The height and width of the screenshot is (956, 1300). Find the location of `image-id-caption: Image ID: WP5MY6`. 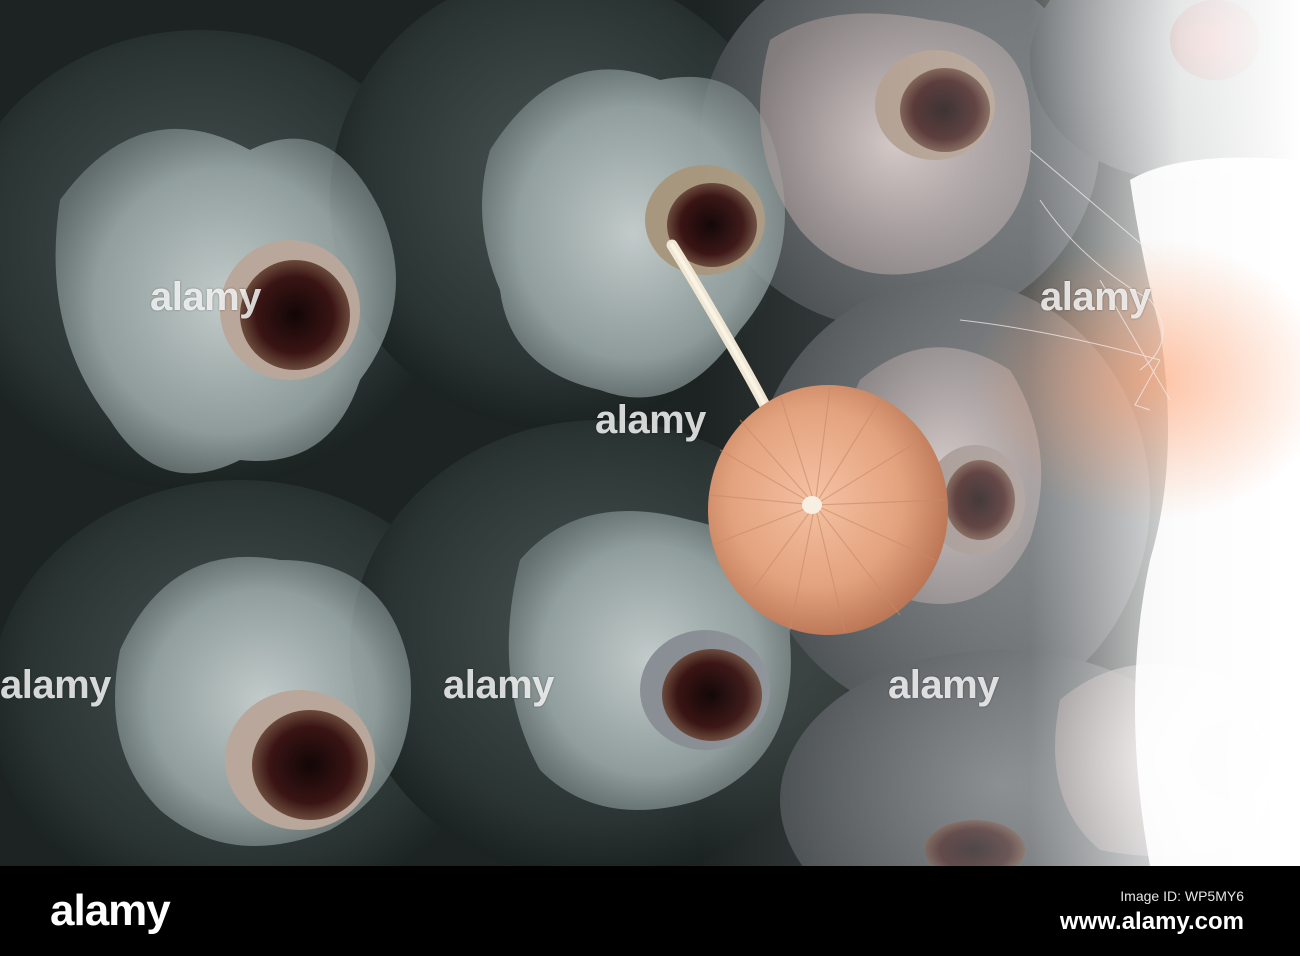

image-id-caption: Image ID: WP5MY6 is located at coordinates (1182, 896).